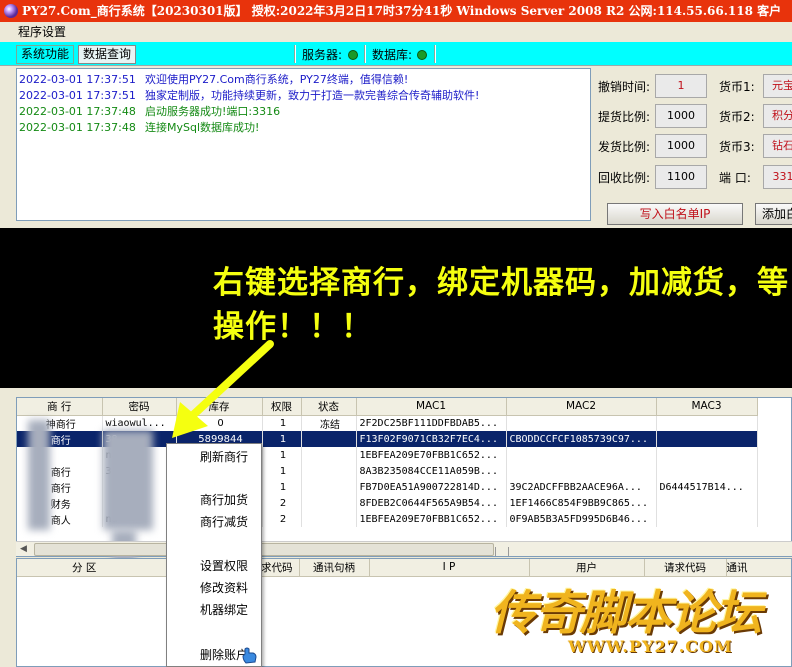 The width and height of the screenshot is (792, 667). I want to click on currency3-label: 货币3:, so click(737, 147).